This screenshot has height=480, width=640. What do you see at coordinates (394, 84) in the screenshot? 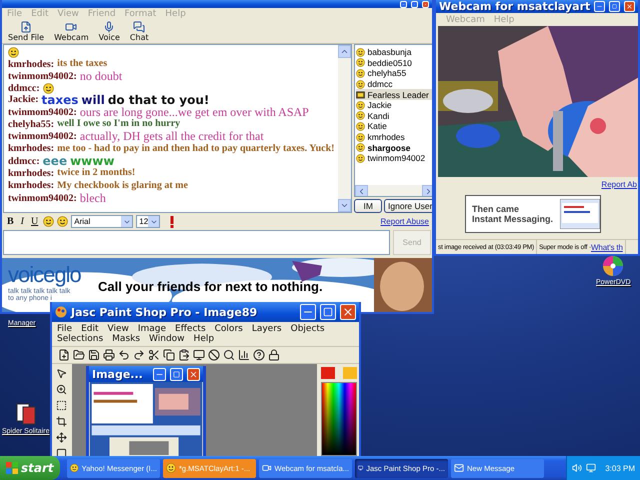
I see `user-item: ddmcc` at bounding box center [394, 84].